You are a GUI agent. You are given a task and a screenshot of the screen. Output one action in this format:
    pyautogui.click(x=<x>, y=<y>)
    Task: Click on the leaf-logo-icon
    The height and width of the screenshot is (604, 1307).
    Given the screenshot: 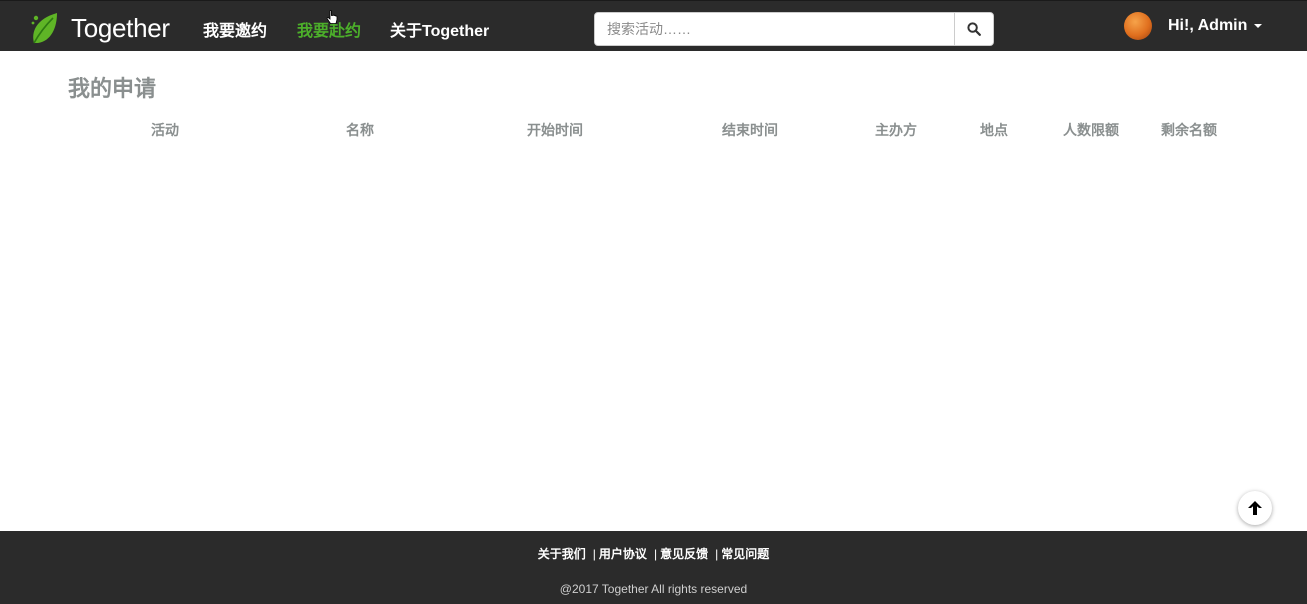 What is the action you would take?
    pyautogui.click(x=44, y=28)
    